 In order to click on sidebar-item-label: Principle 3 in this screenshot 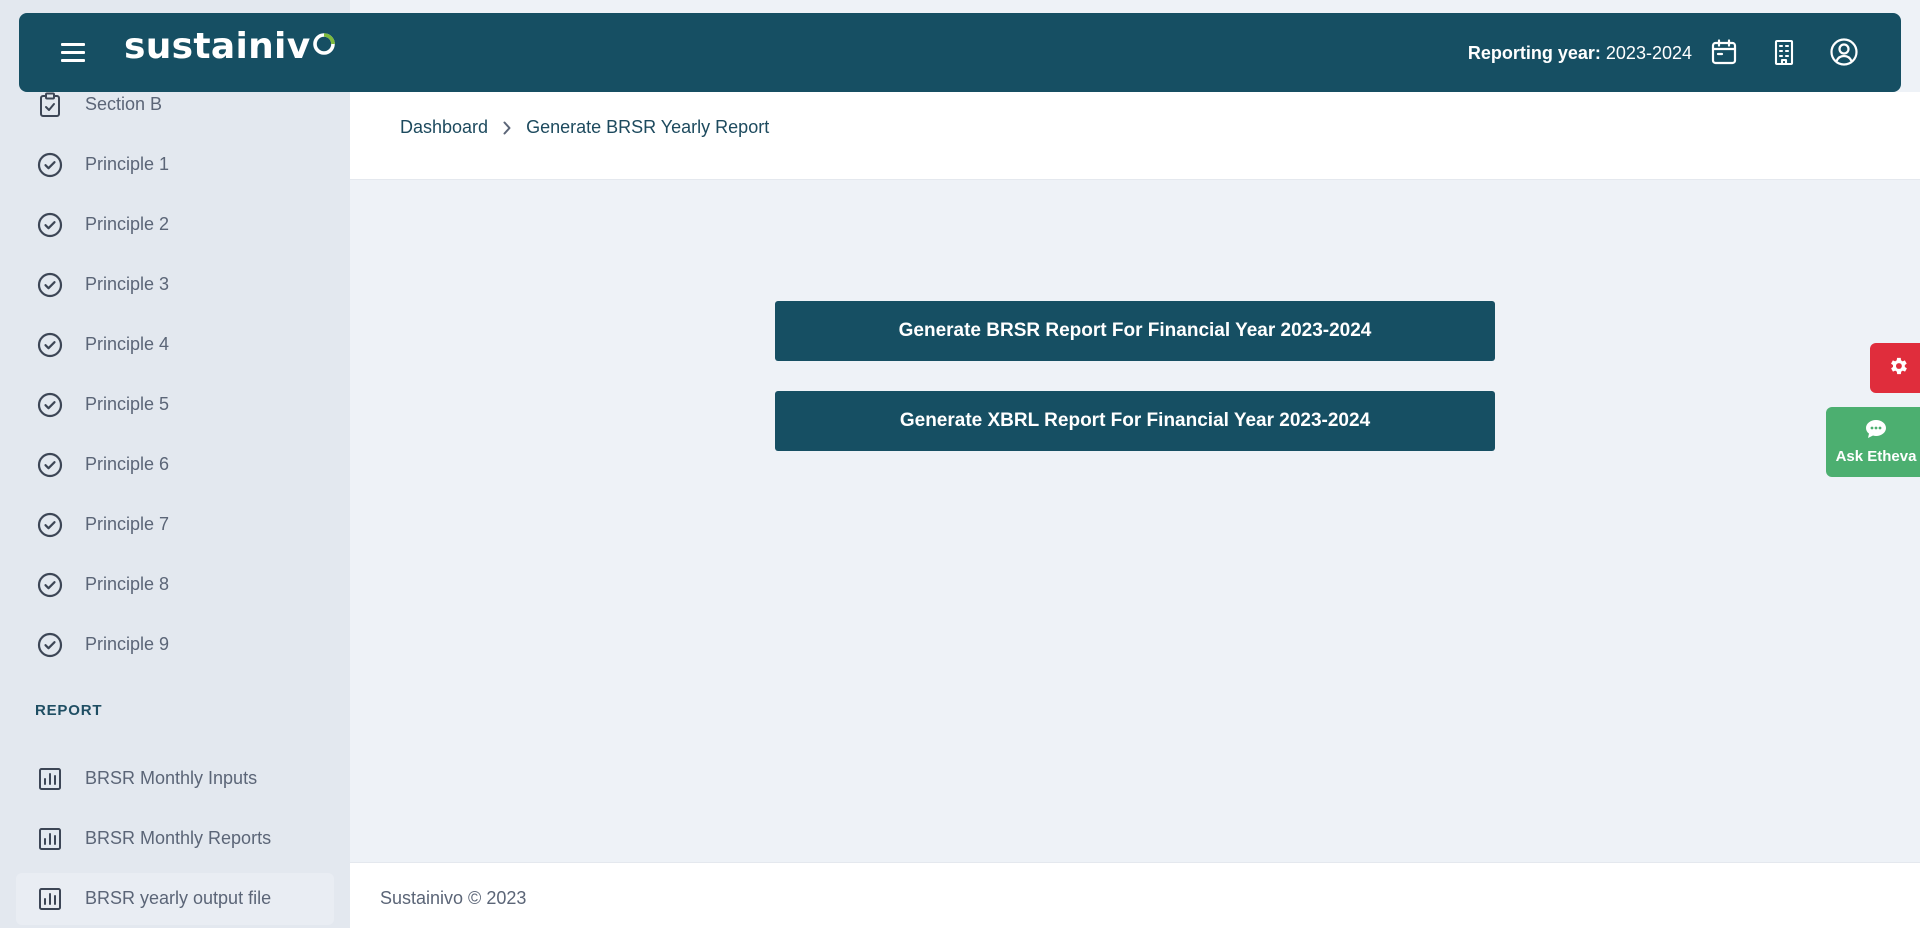, I will do `click(127, 284)`.